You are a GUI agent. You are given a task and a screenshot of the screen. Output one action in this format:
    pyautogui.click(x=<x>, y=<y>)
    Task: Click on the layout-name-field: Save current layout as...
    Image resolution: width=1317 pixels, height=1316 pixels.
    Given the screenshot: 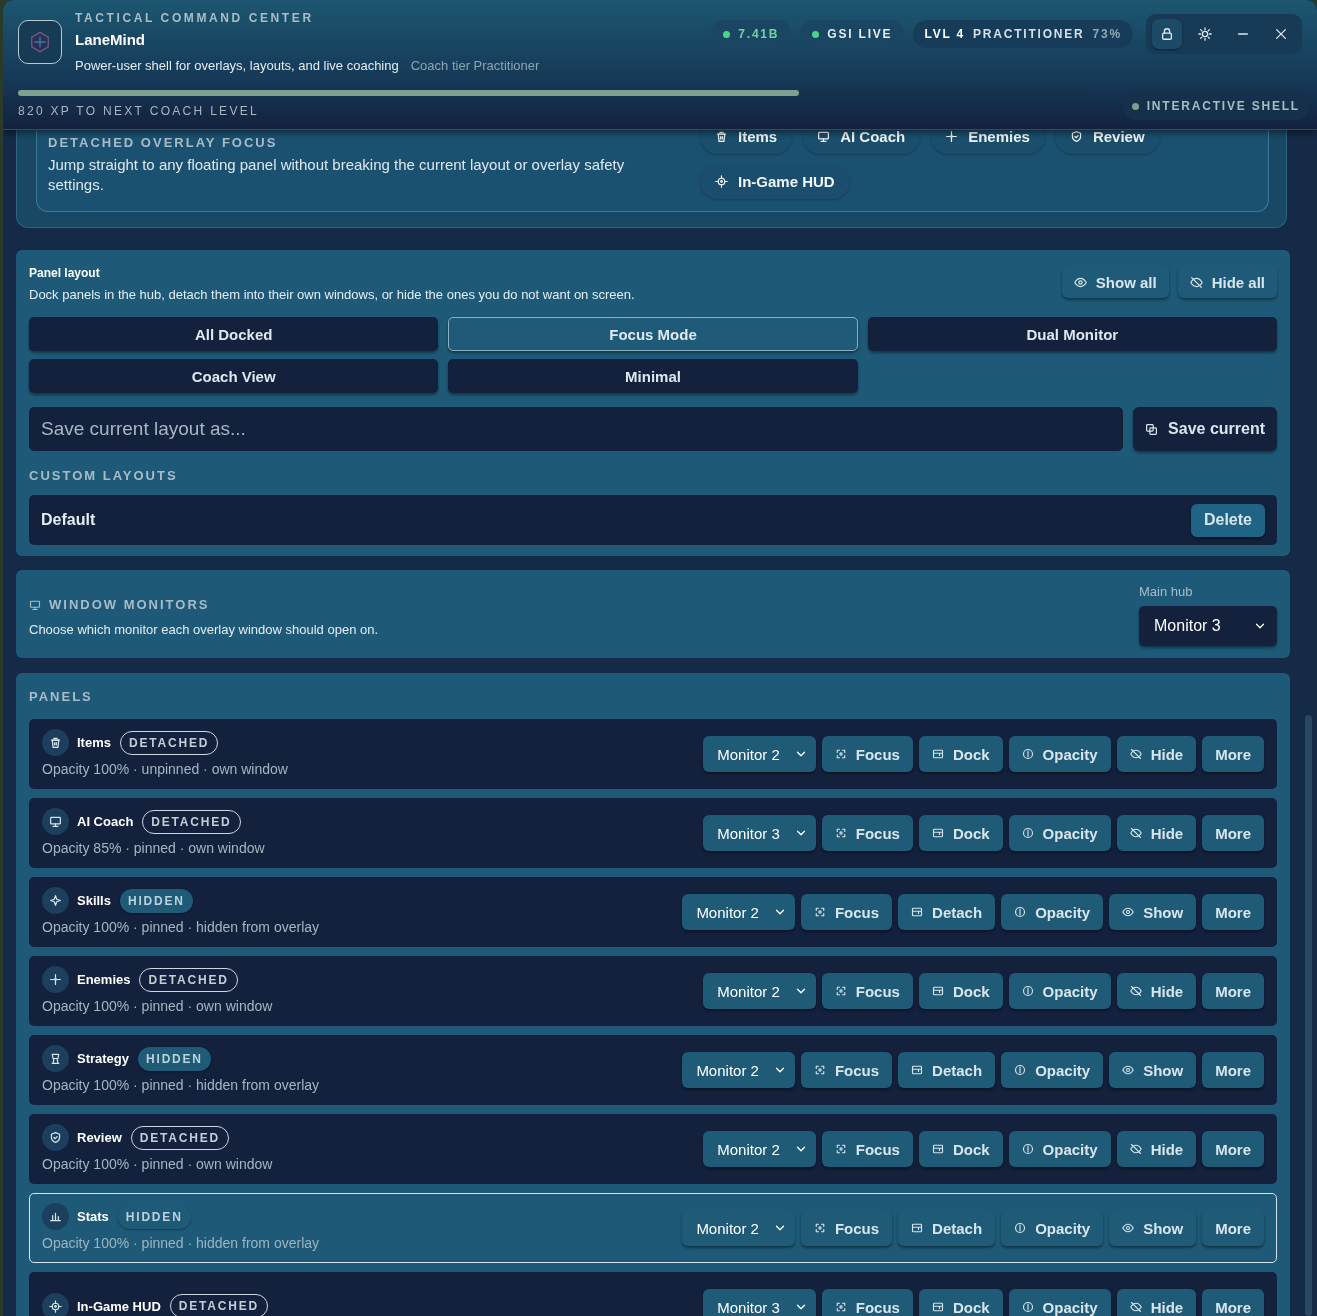 What is the action you would take?
    pyautogui.click(x=576, y=429)
    